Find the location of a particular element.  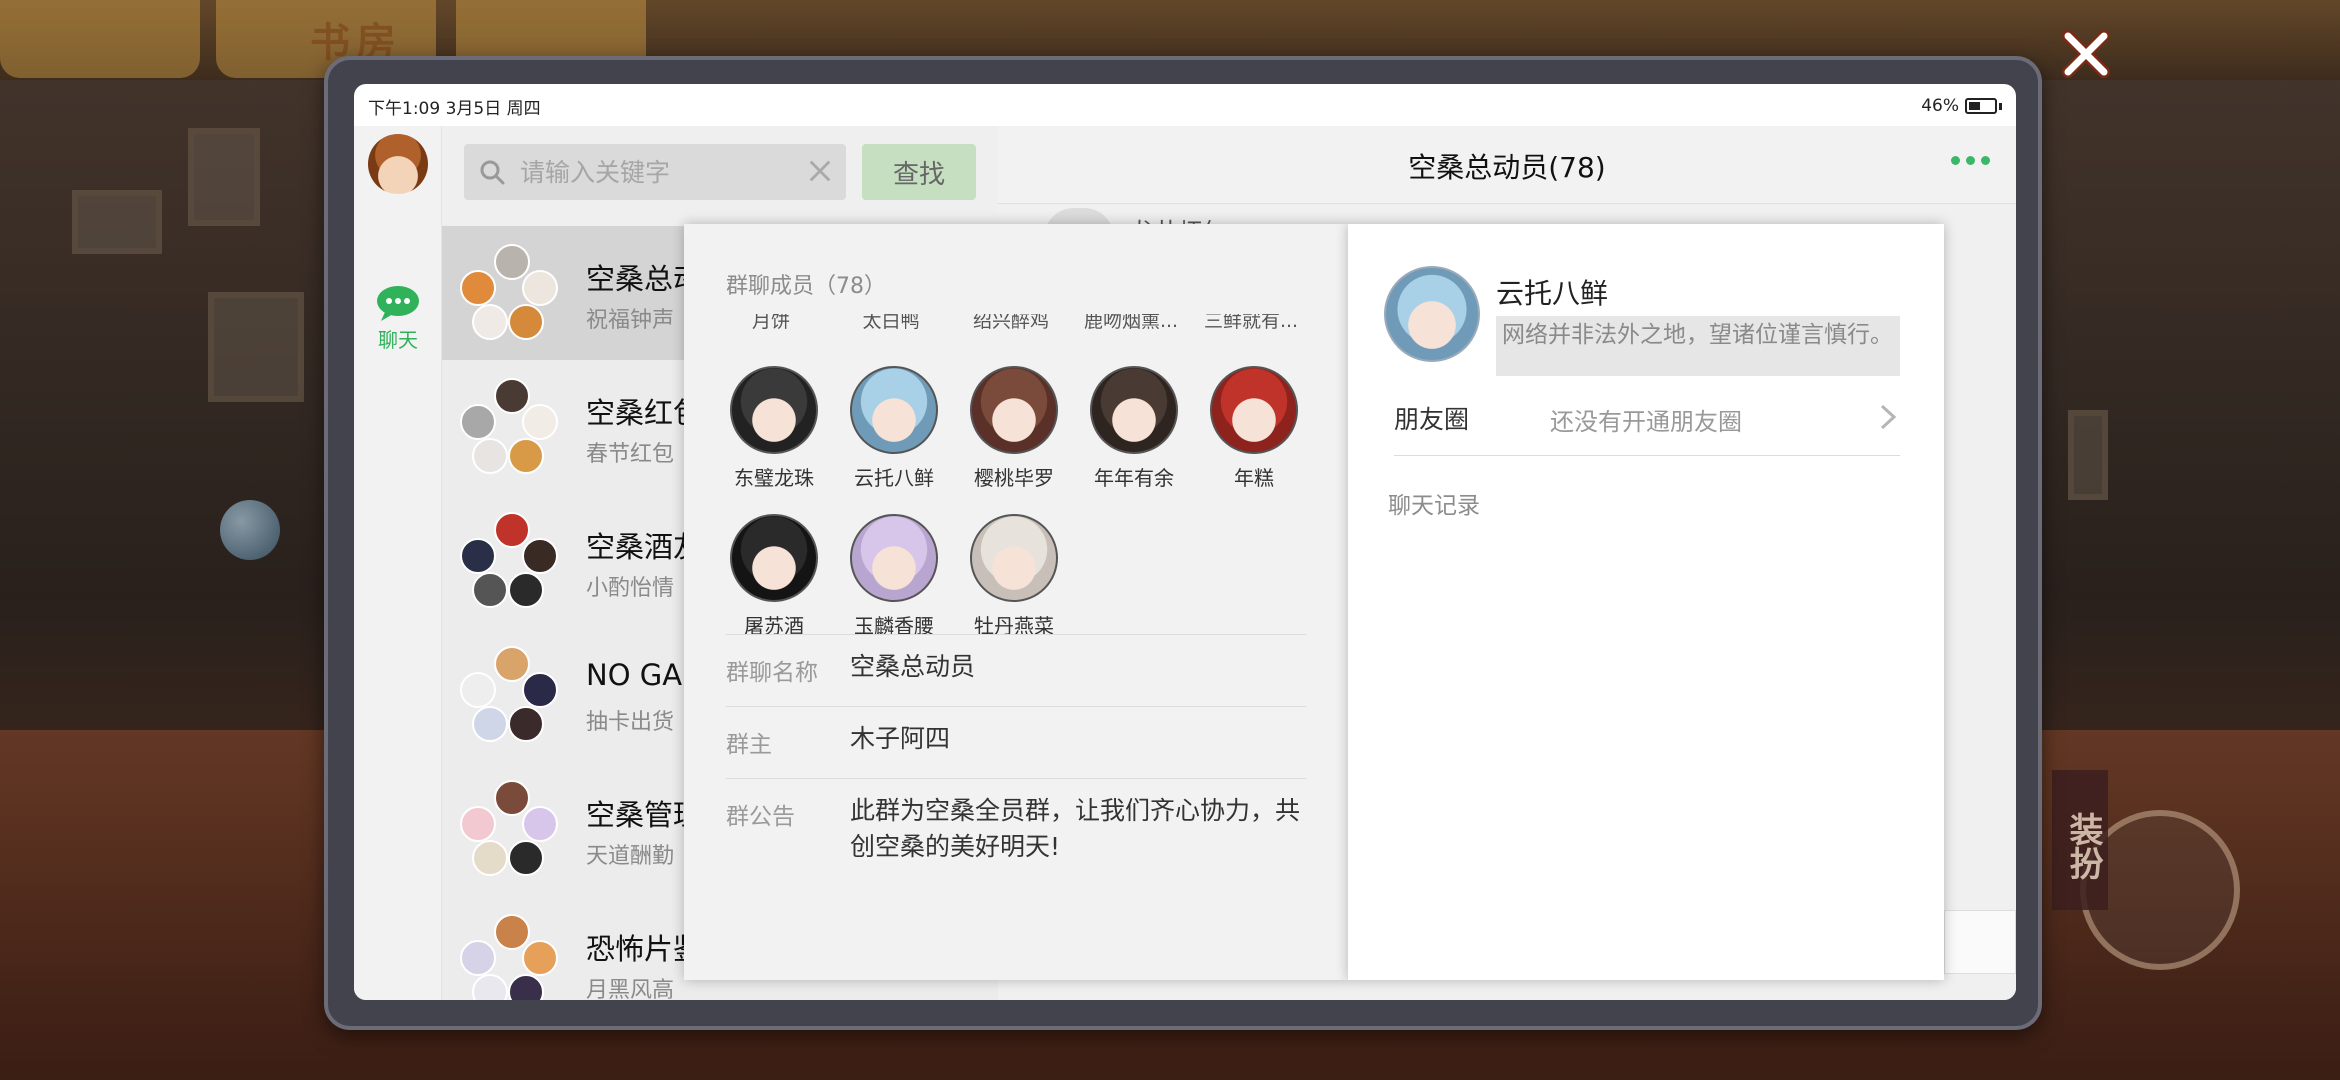

message-input is located at coordinates (1980, 942).